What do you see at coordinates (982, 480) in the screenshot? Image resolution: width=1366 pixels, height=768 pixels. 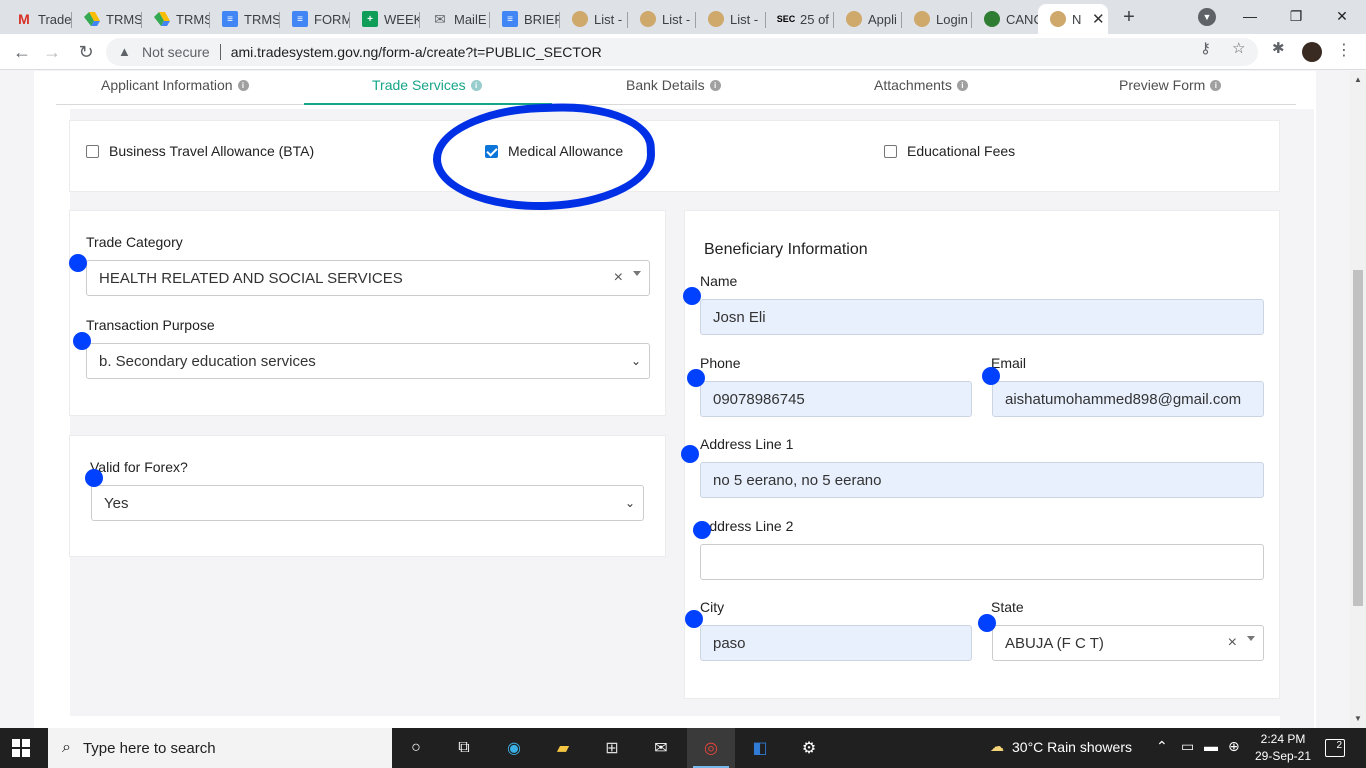 I see `address-line-1-field: no 5 eerano, no 5 eerano` at bounding box center [982, 480].